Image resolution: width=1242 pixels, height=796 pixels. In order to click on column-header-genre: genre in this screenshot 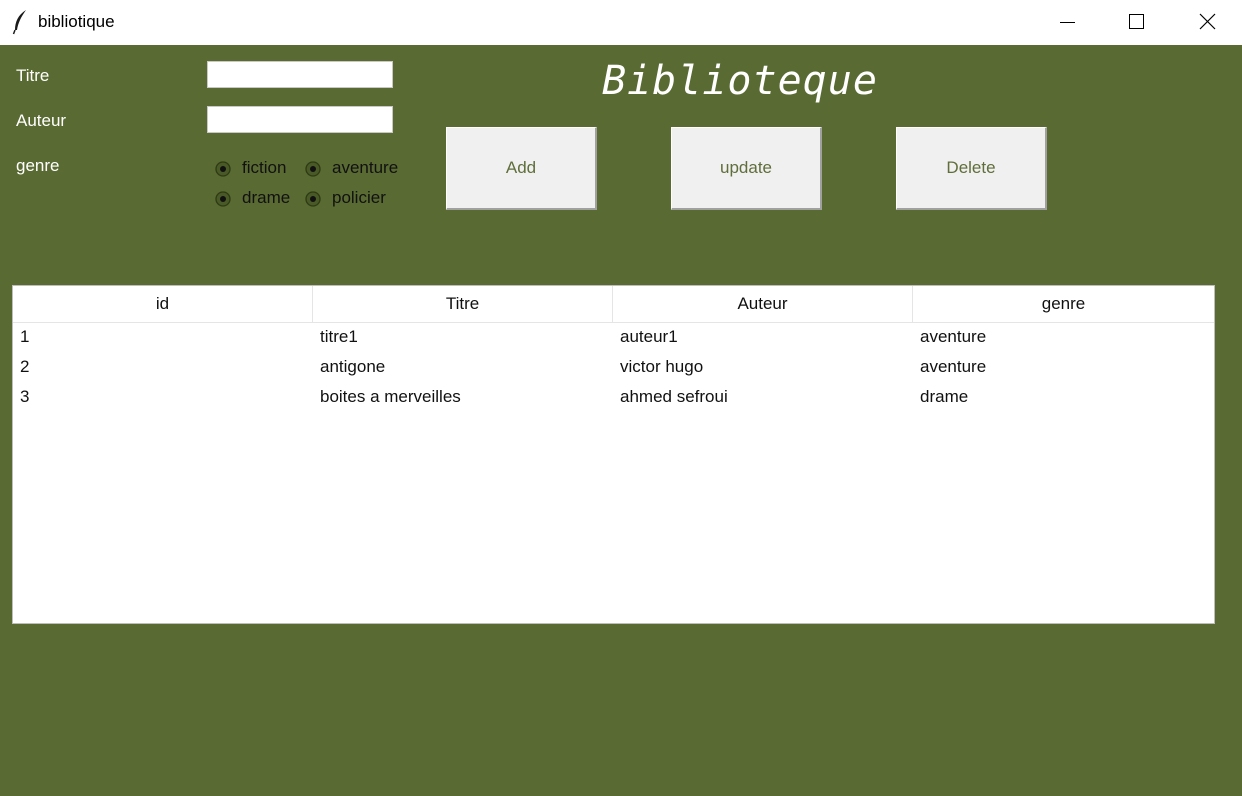, I will do `click(1063, 304)`.